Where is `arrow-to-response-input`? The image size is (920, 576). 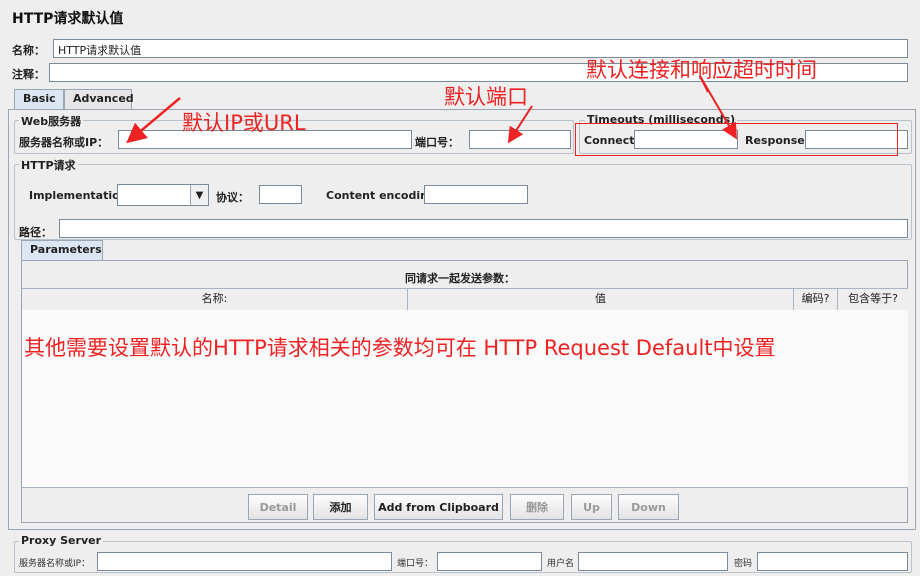 arrow-to-response-input is located at coordinates (704, 84).